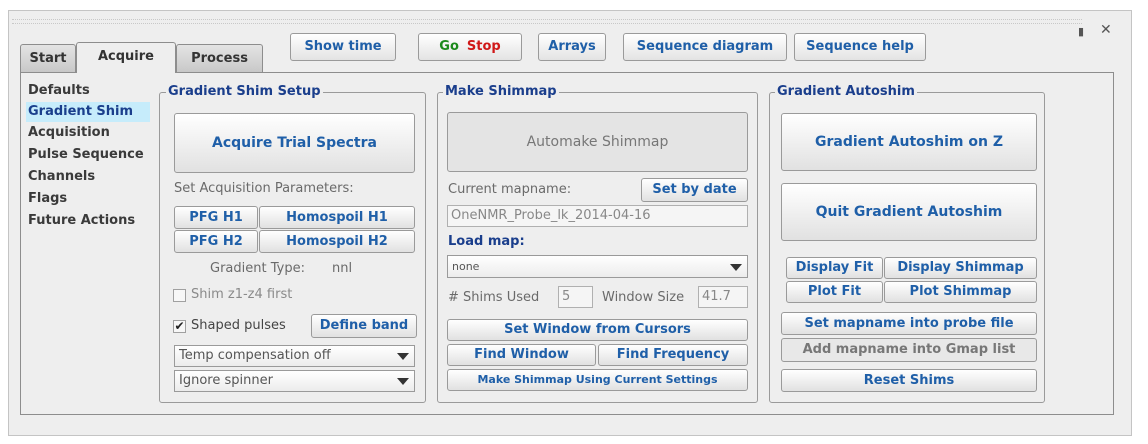 The height and width of the screenshot is (444, 1148). I want to click on title-strip, so click(547, 21).